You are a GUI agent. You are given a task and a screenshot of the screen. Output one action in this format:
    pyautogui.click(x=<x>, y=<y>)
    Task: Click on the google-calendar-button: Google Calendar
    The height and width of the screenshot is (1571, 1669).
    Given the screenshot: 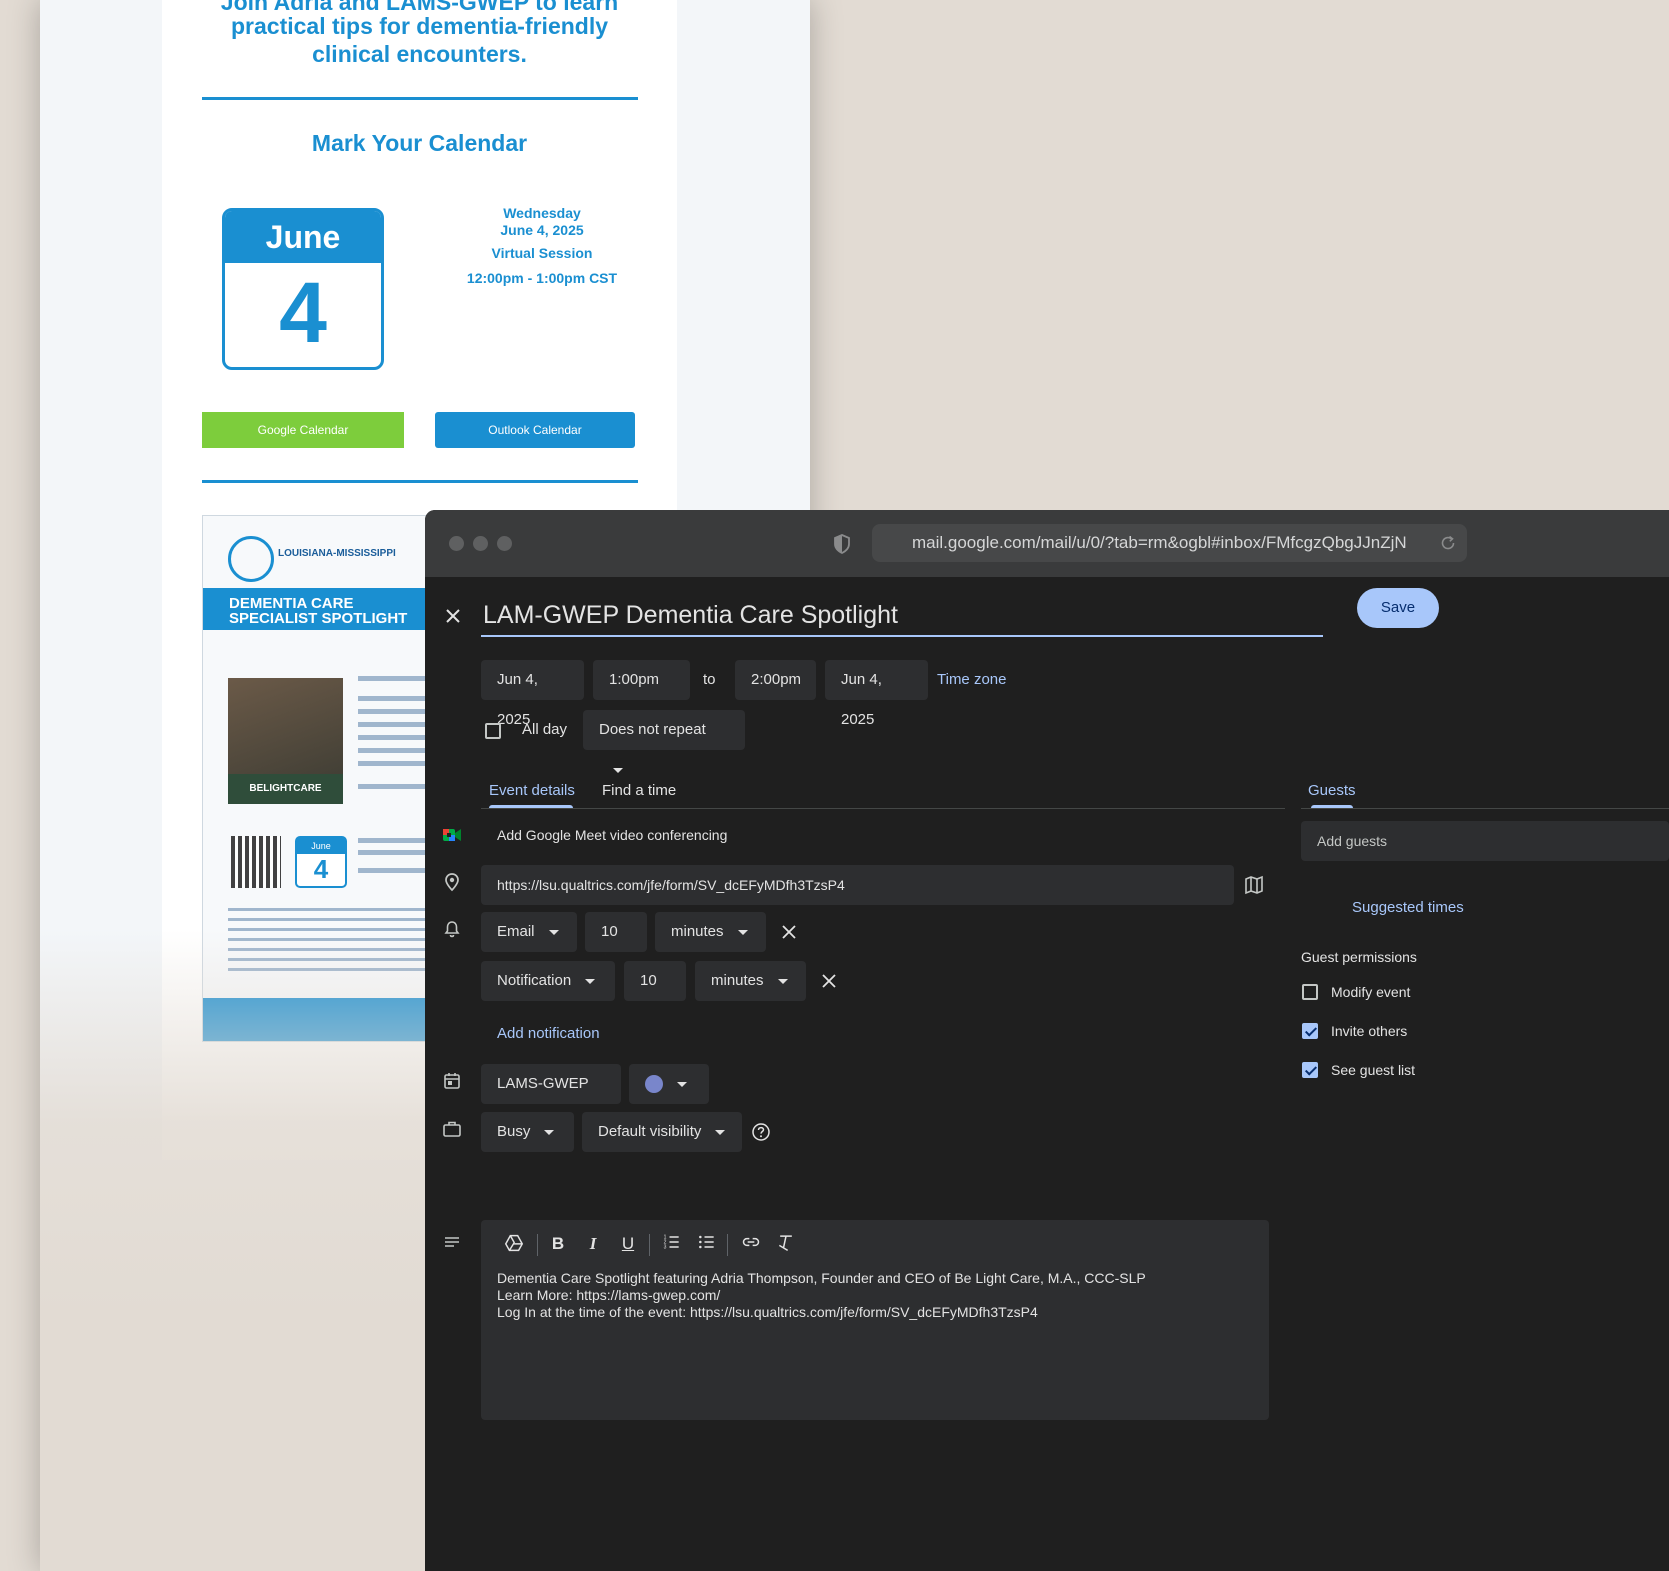 What is the action you would take?
    pyautogui.click(x=303, y=430)
    